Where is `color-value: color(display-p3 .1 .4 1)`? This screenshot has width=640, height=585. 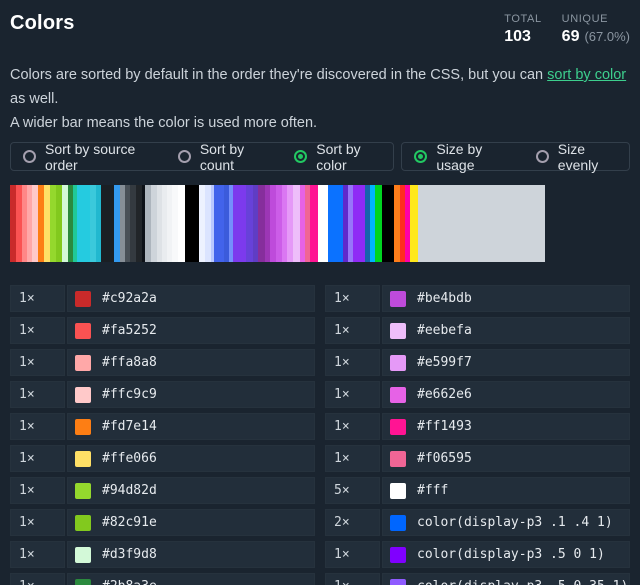
color-value: color(display-p3 .1 .4 1) is located at coordinates (515, 522).